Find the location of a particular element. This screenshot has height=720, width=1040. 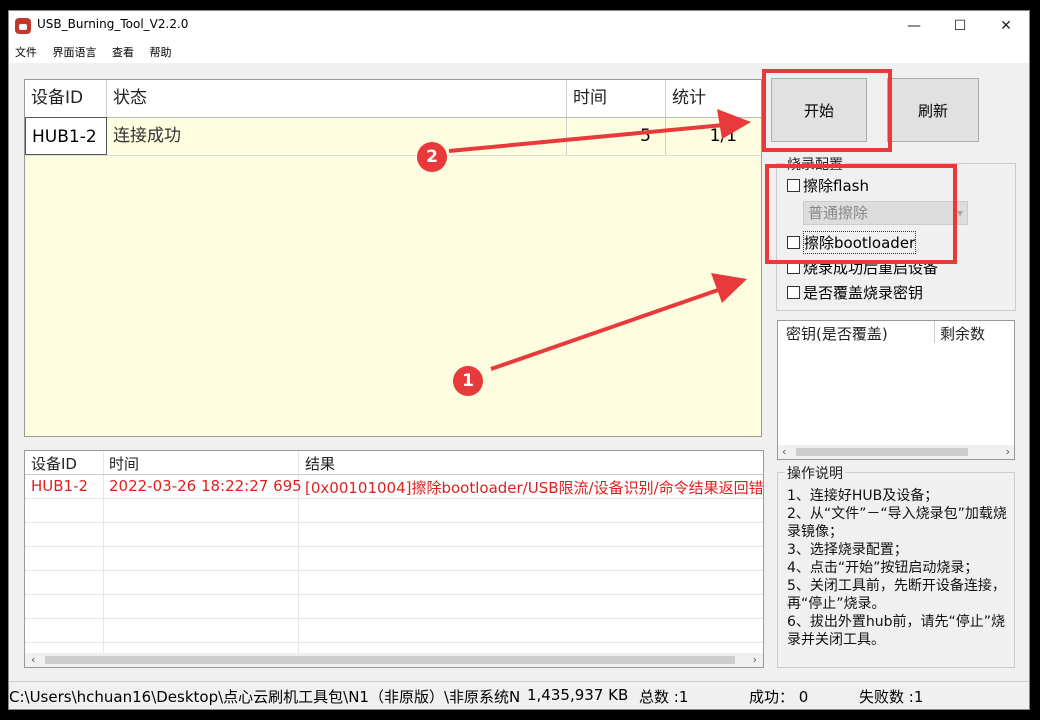

annotation-marker-1: 1 is located at coordinates (468, 381).